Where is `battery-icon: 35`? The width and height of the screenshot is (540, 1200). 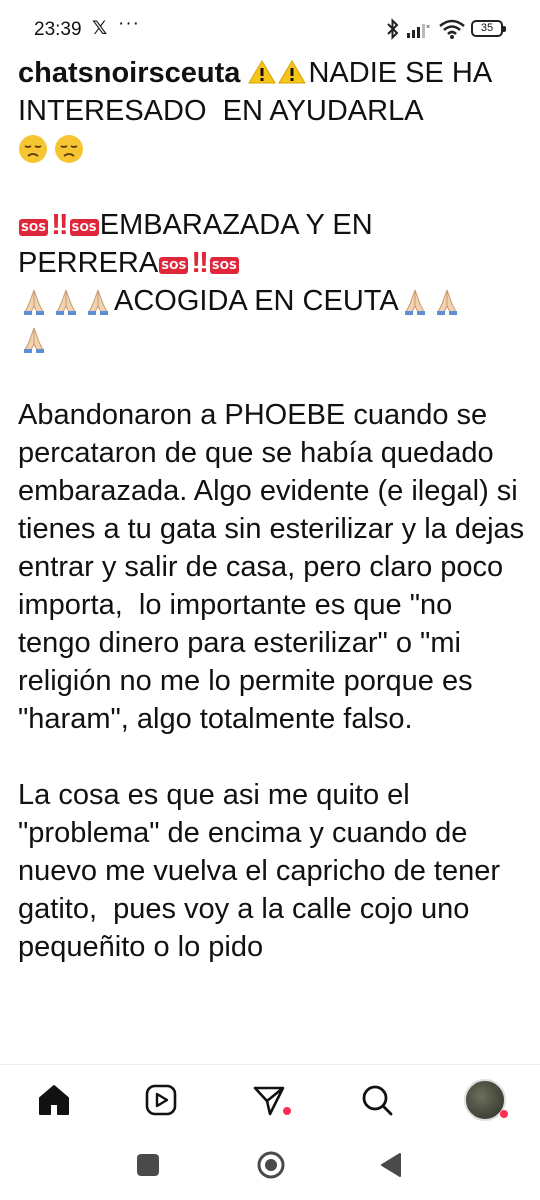 battery-icon: 35 is located at coordinates (488, 28).